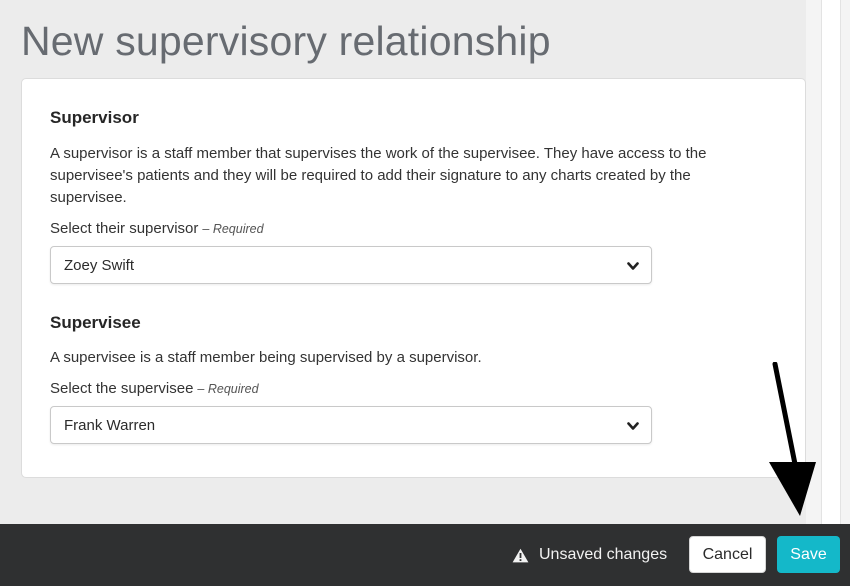 This screenshot has height=586, width=850. Describe the element at coordinates (122, 388) in the screenshot. I see `supervisee-label-text: Select the supervisee` at that location.